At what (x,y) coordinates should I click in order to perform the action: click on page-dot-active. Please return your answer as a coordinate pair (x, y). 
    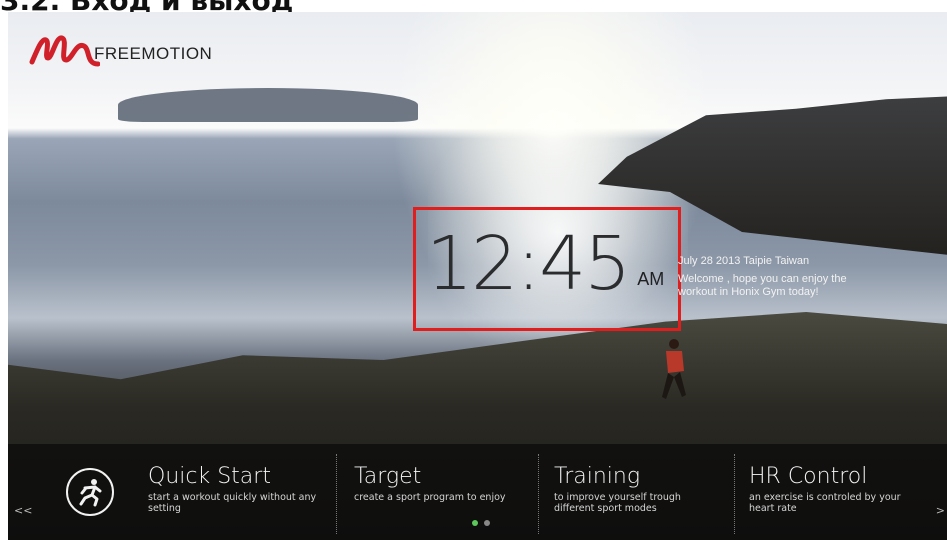
    Looking at the image, I should click on (475, 523).